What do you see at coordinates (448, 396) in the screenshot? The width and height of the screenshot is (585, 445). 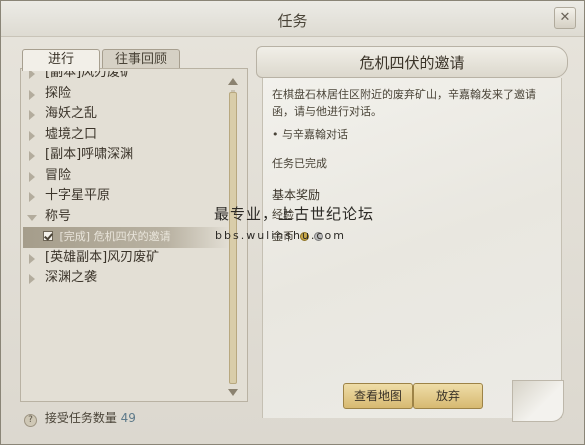 I see `abandon-button: 放弃` at bounding box center [448, 396].